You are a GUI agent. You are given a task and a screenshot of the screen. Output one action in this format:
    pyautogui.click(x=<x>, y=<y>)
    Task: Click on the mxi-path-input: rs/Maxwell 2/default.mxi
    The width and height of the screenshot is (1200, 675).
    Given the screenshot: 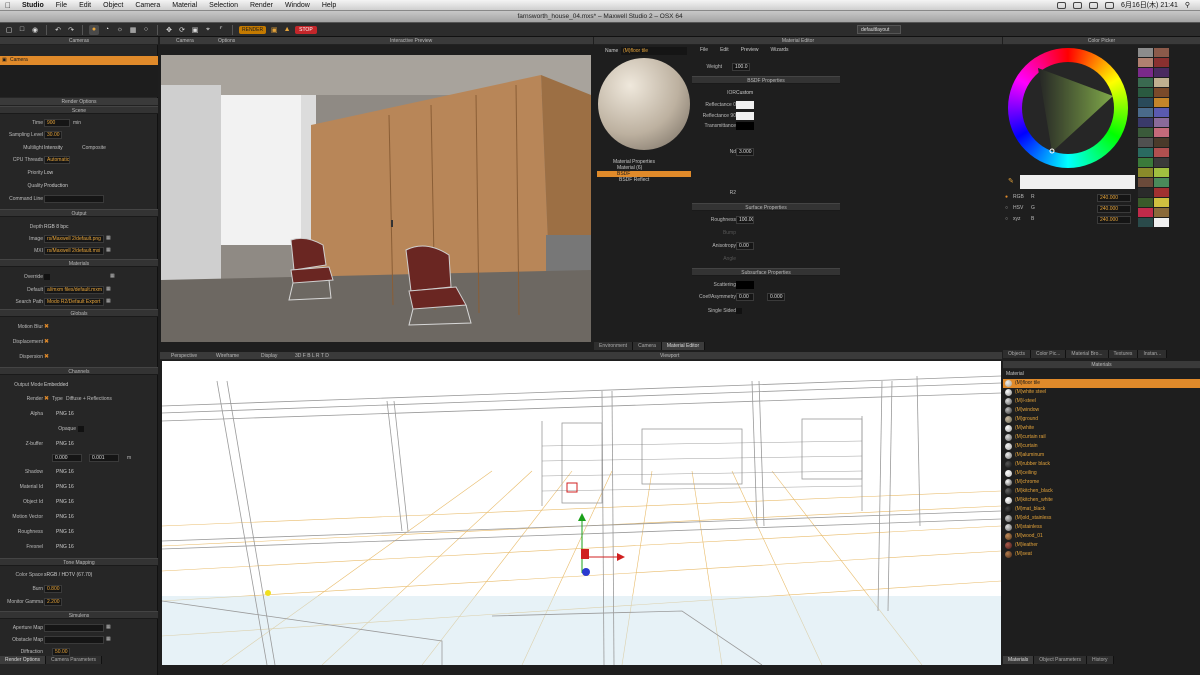 What is the action you would take?
    pyautogui.click(x=74, y=251)
    